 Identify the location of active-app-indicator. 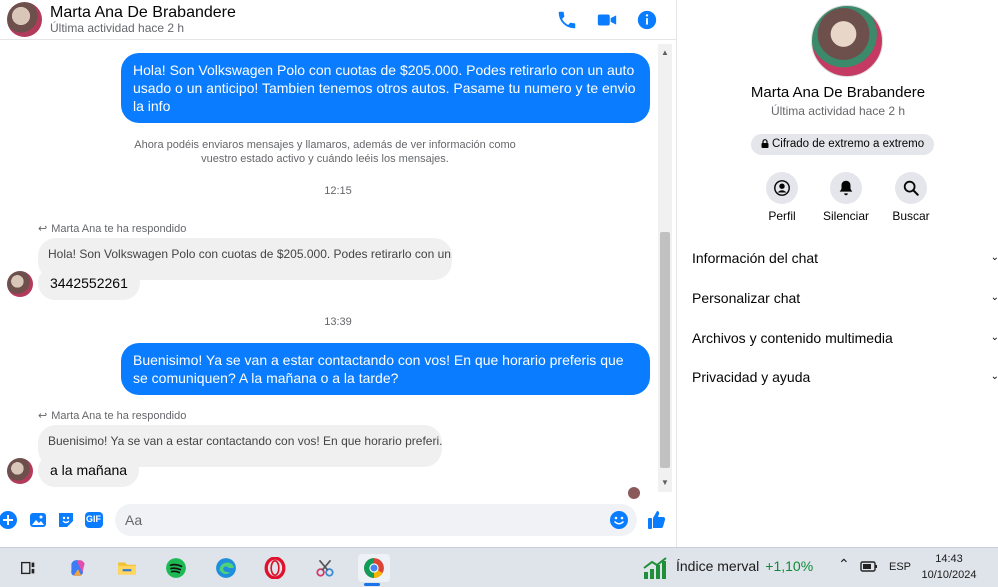
(372, 584).